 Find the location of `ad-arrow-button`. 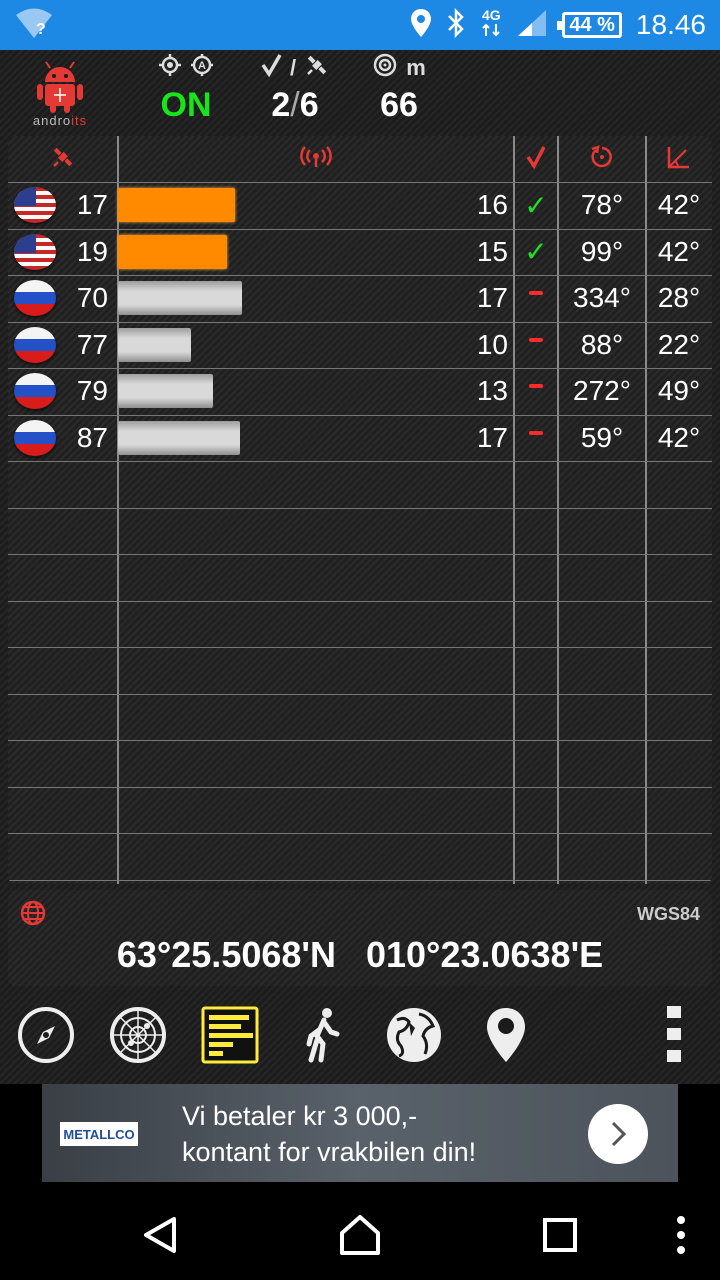

ad-arrow-button is located at coordinates (618, 1134).